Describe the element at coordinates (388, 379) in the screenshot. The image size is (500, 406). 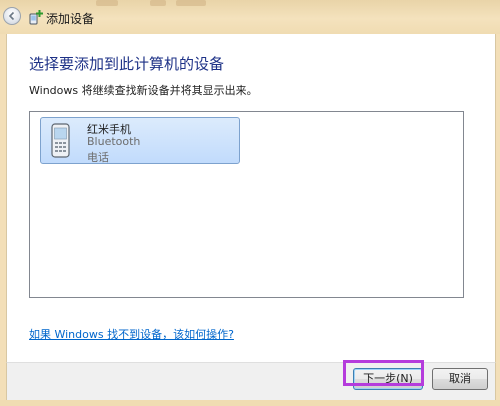
I see `next-button: 下一步(N)` at that location.